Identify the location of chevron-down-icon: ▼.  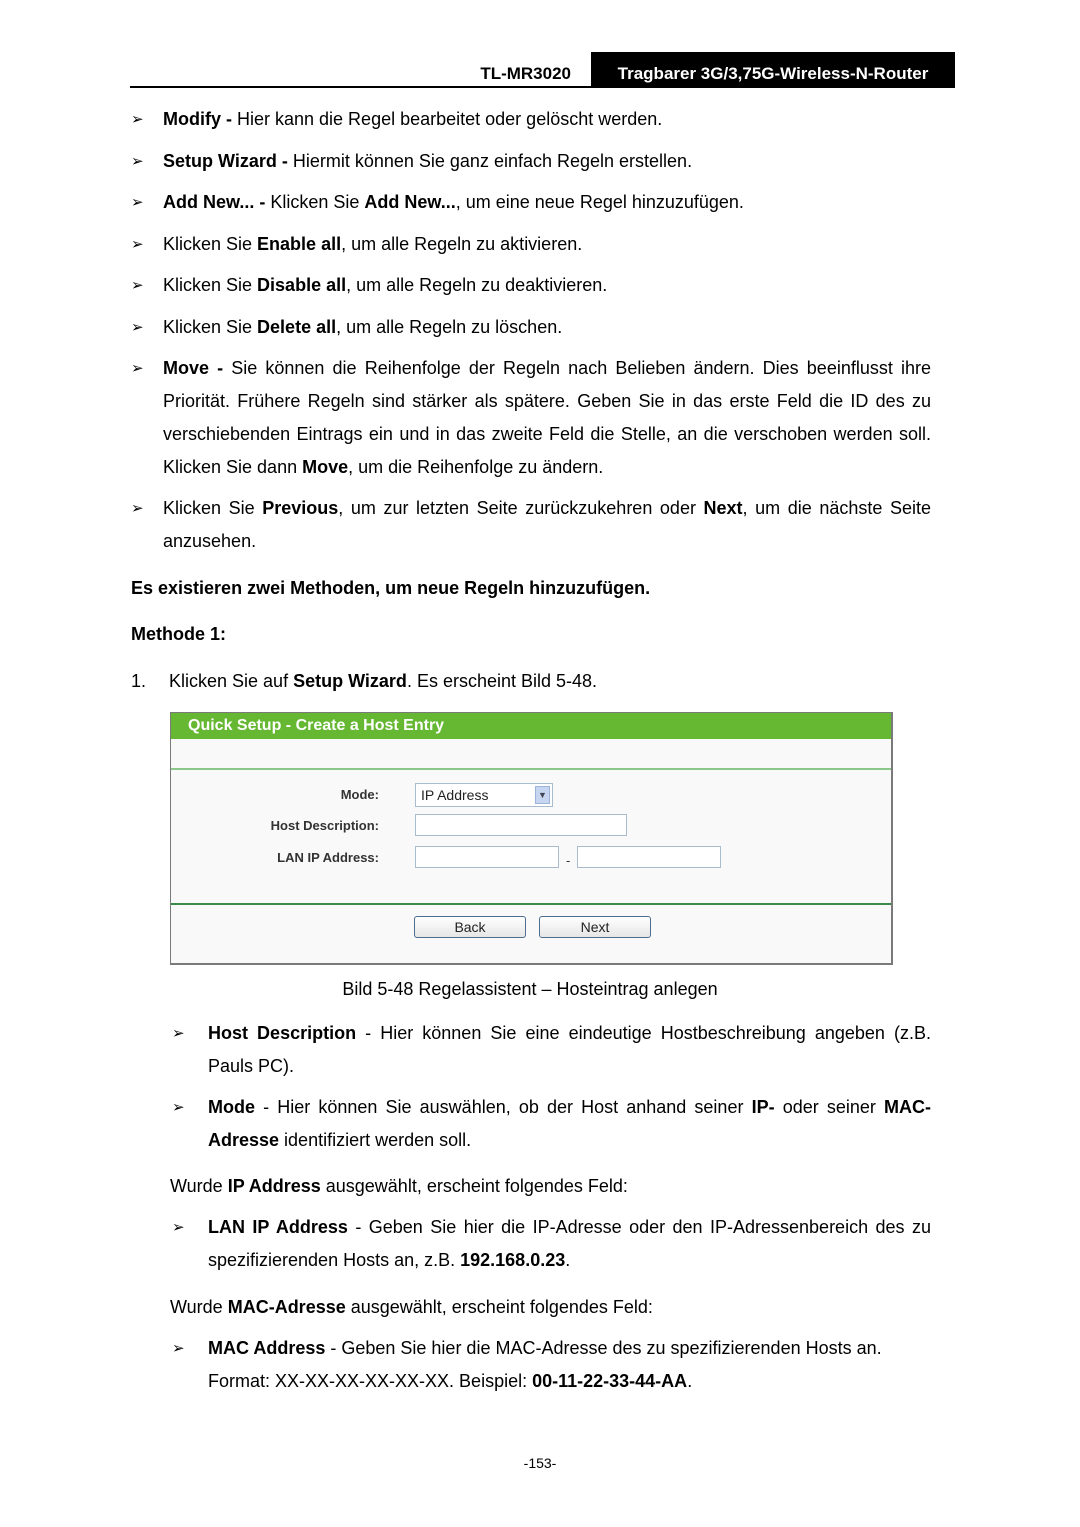
(542, 795).